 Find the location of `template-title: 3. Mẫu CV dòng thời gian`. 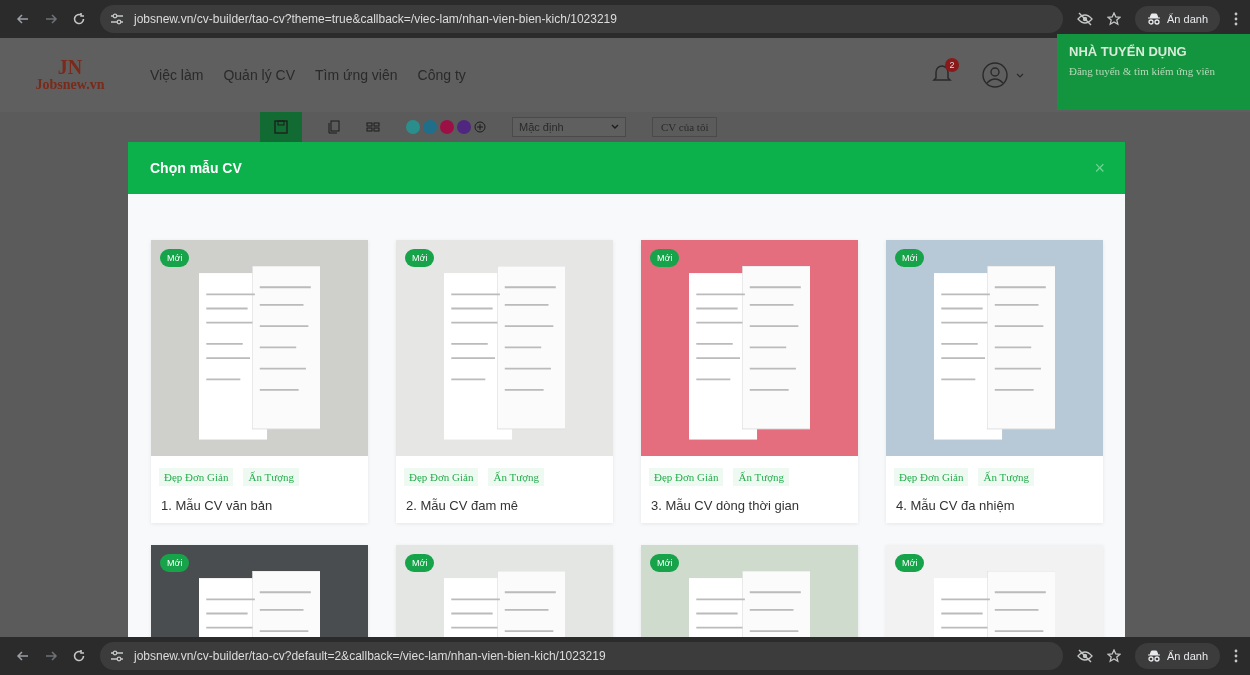

template-title: 3. Mẫu CV dòng thời gian is located at coordinates (749, 504).